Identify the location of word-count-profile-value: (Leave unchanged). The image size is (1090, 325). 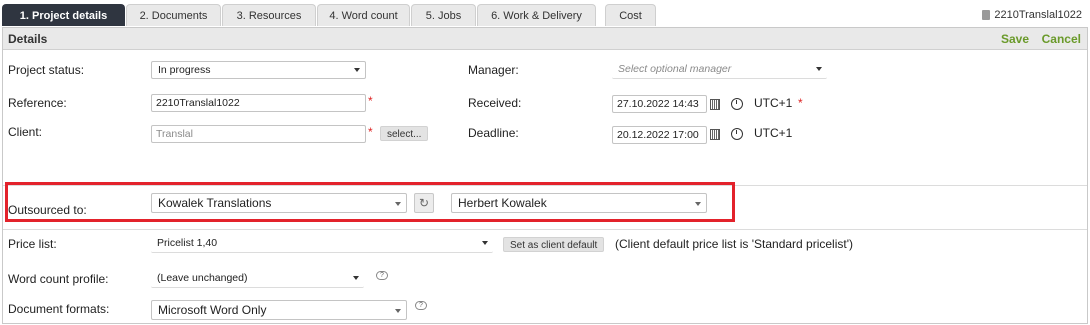
(202, 278).